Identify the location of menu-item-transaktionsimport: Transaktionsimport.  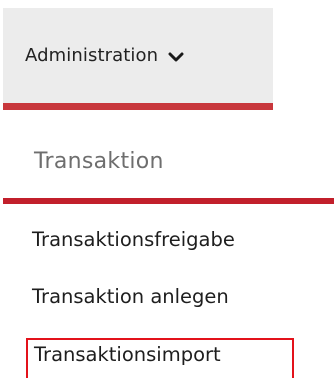
(160, 358).